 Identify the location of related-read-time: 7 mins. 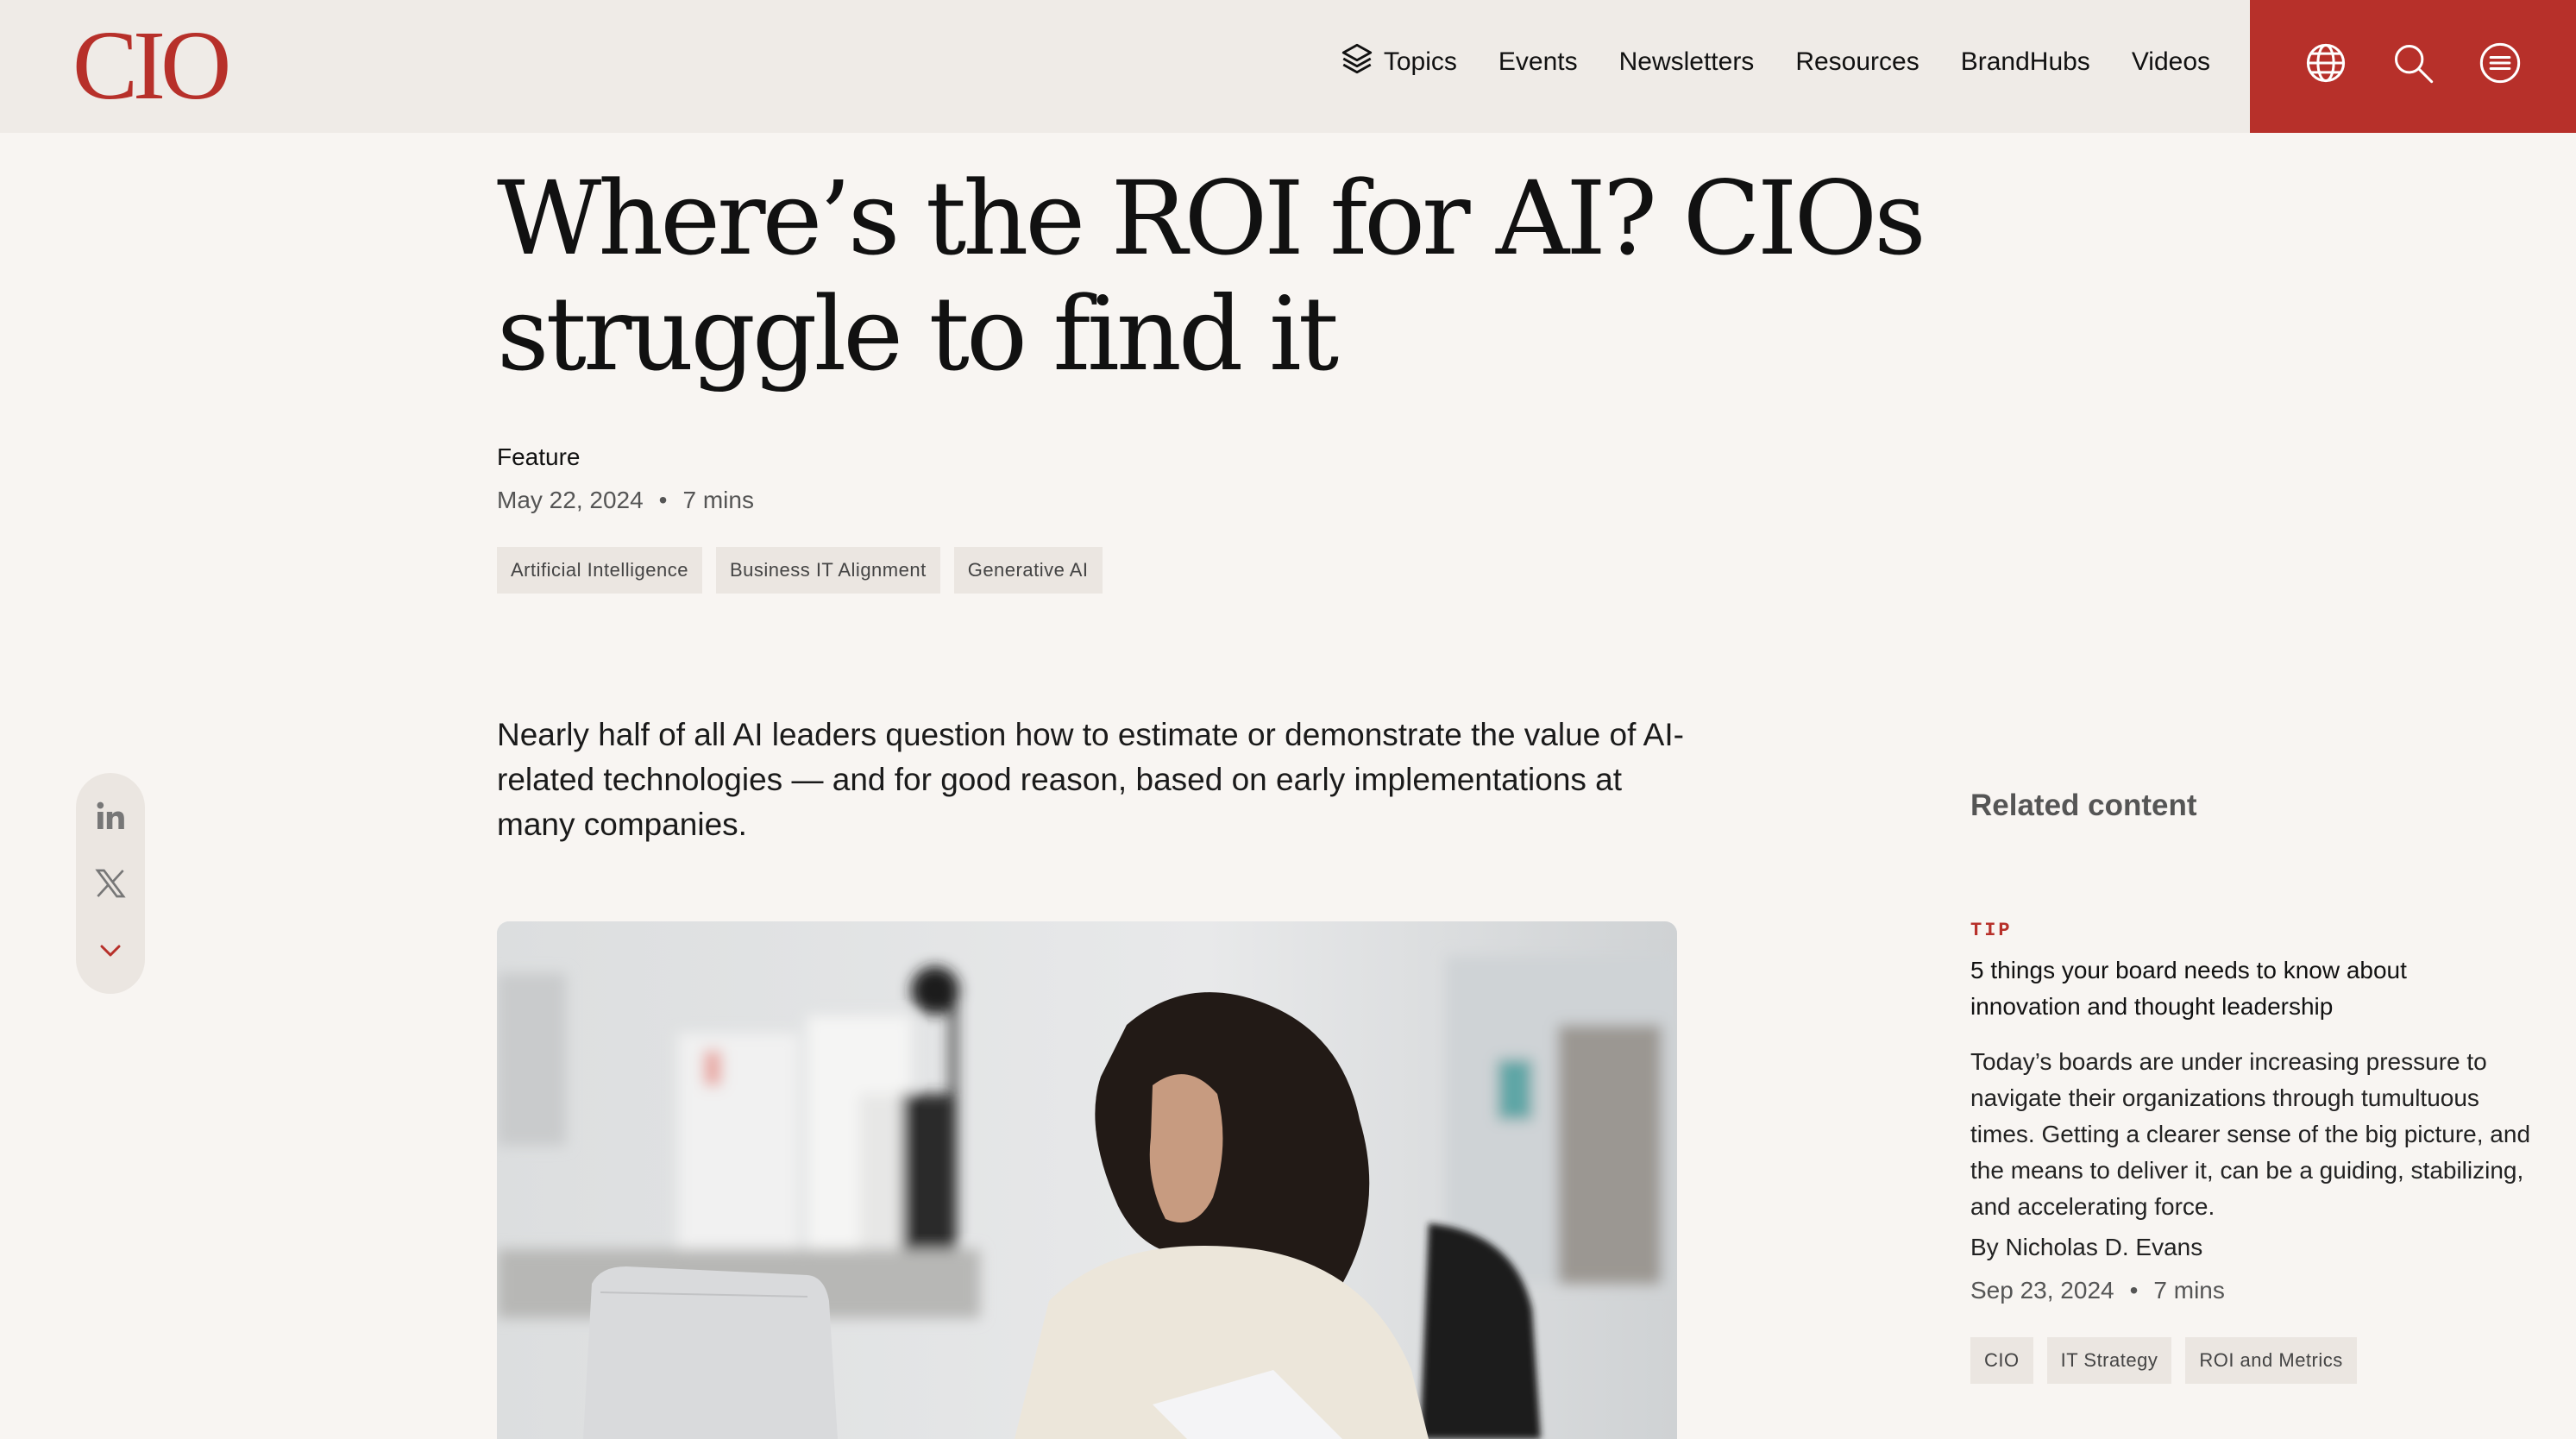
(2189, 1290).